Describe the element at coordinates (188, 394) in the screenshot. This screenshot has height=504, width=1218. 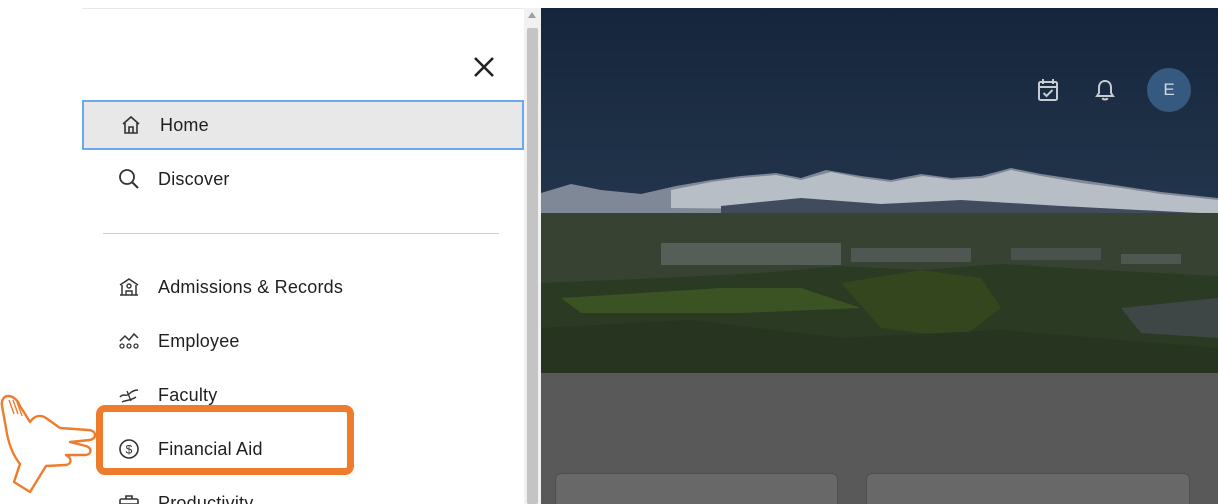
I see `nav-item-label: Faculty` at that location.